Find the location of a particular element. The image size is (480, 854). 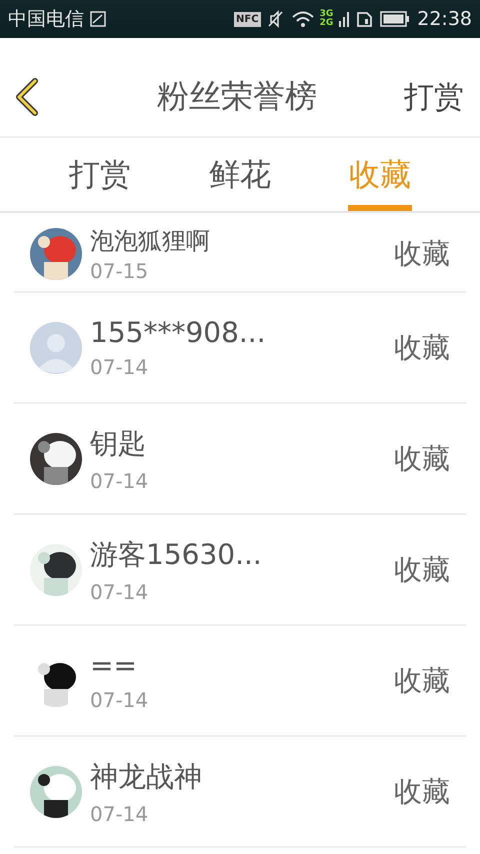

wifi-icon is located at coordinates (302, 19).